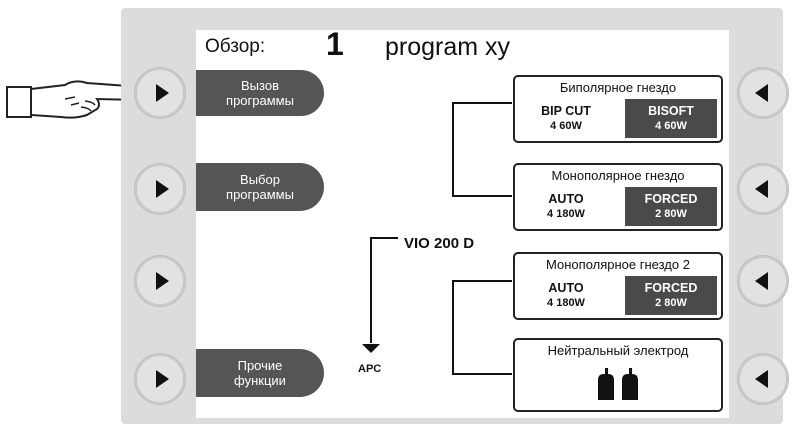 The image size is (794, 430). Describe the element at coordinates (618, 87) in the screenshot. I see `socket-title: Биполярное гнездо` at that location.